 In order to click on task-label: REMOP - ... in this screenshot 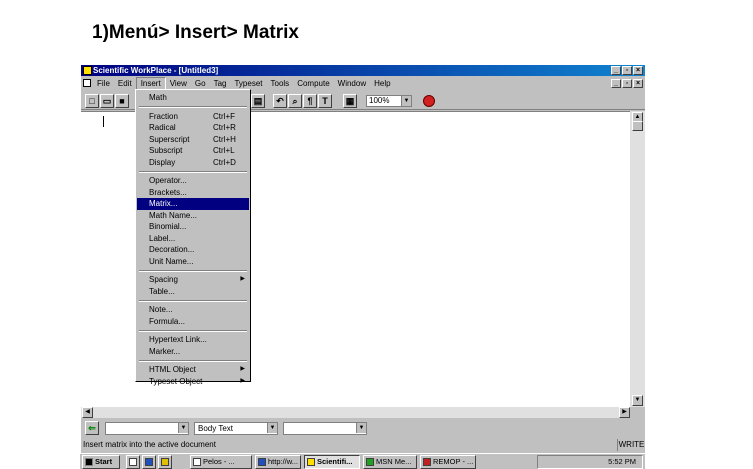, I will do `click(453, 461)`.